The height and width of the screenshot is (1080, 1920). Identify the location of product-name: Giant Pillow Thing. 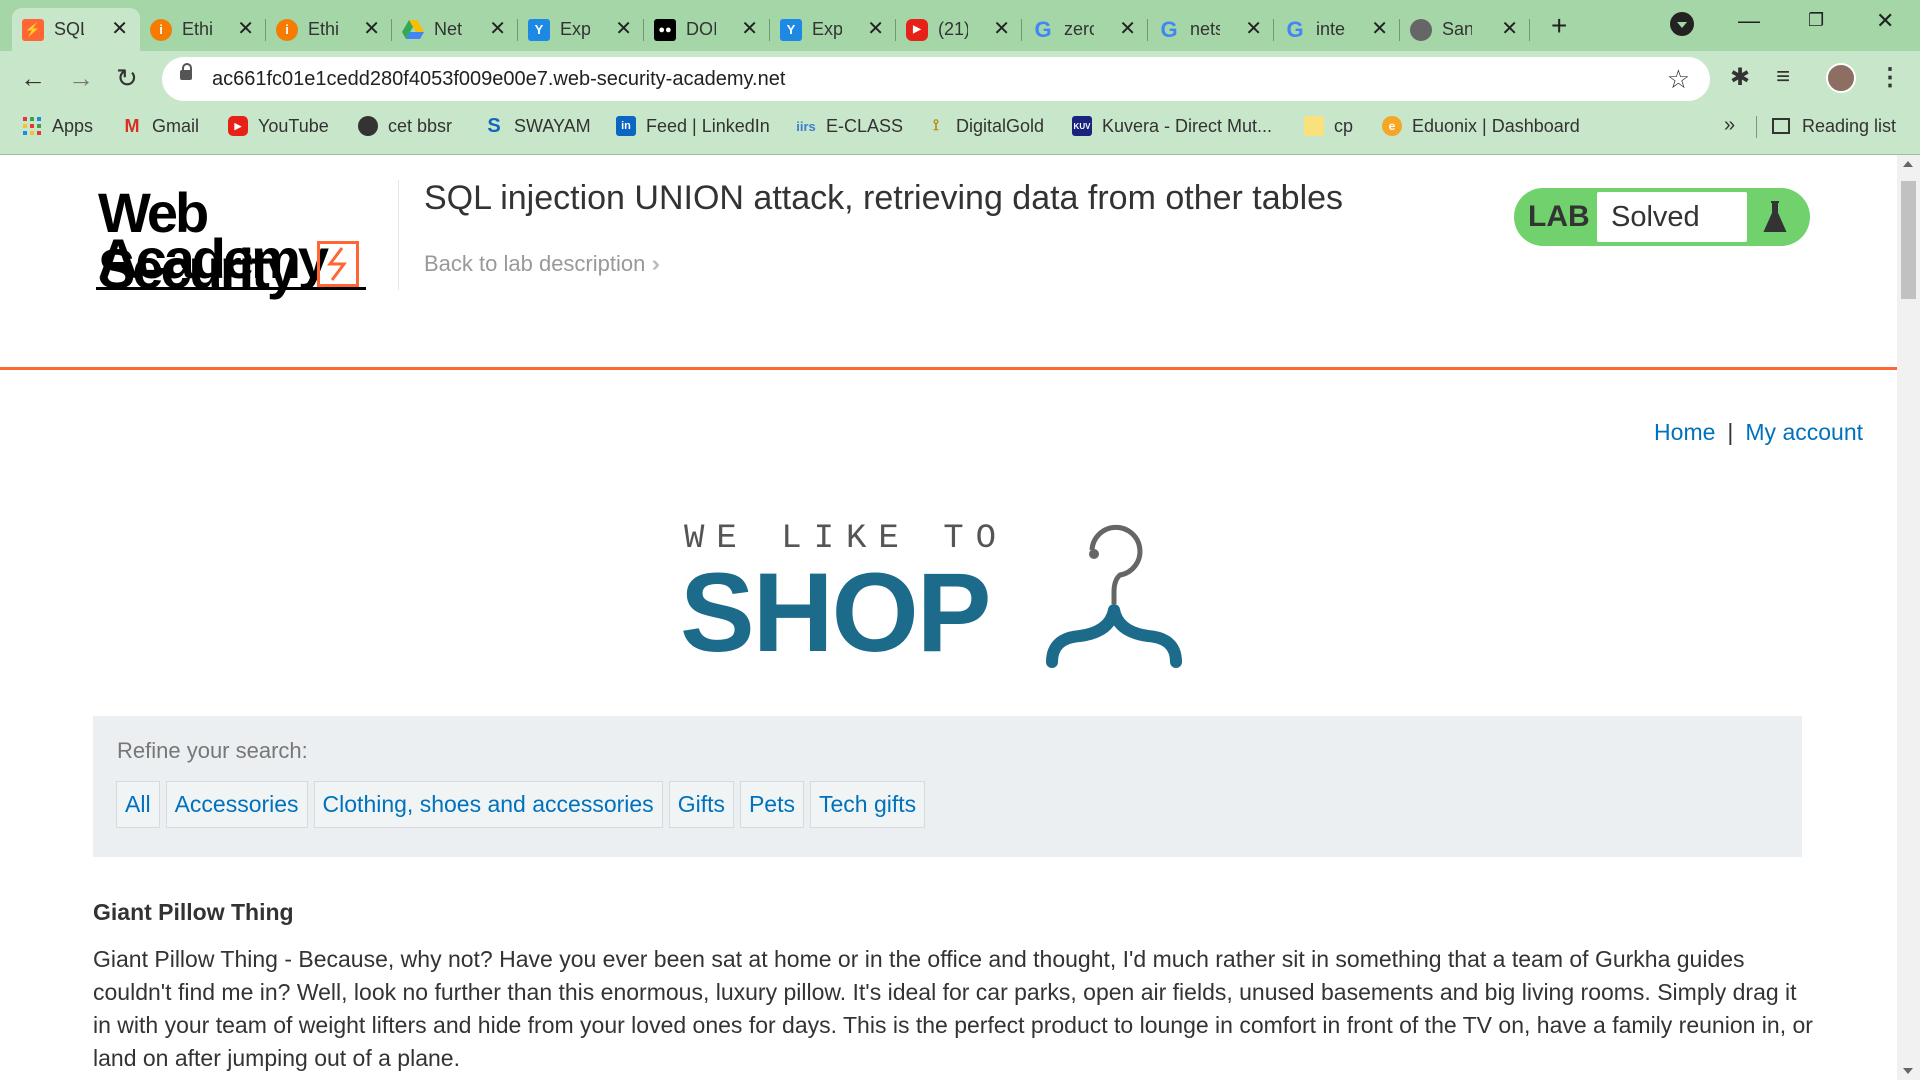
(193, 912).